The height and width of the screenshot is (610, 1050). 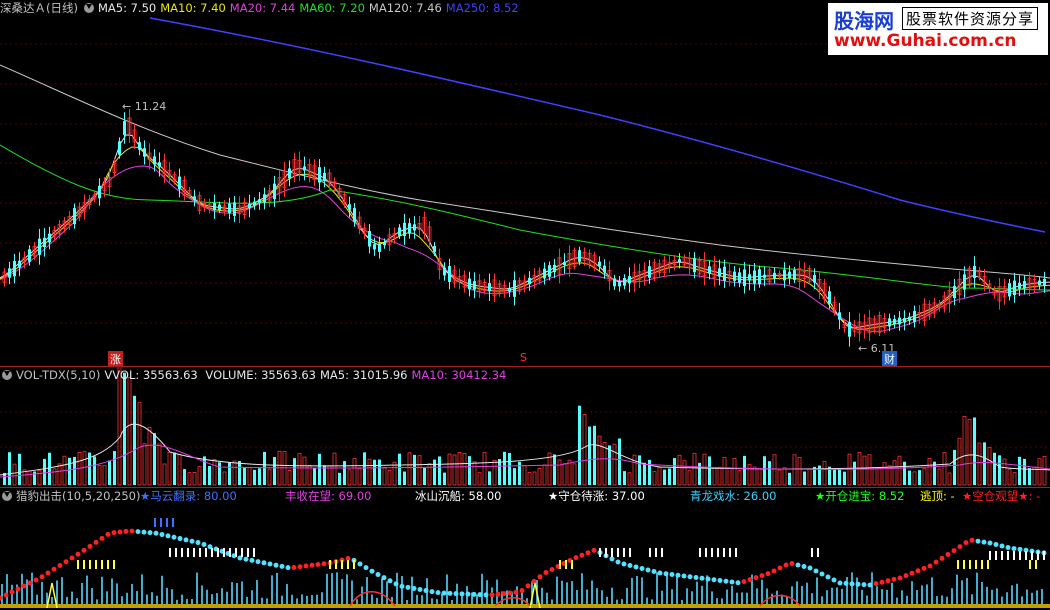 What do you see at coordinates (525, 606) in the screenshot?
I see `indicator-baseline` at bounding box center [525, 606].